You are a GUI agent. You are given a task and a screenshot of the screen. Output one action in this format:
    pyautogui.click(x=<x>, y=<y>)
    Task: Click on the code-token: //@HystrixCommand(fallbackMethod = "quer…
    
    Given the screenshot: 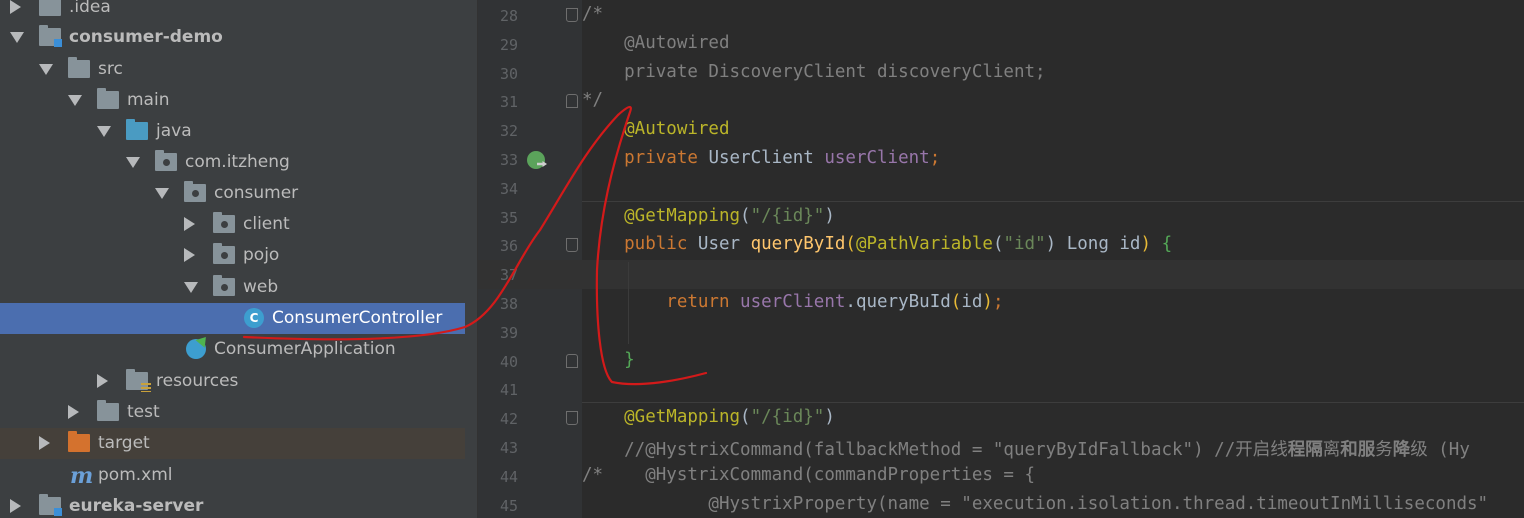 What is the action you would take?
    pyautogui.click(x=935, y=450)
    